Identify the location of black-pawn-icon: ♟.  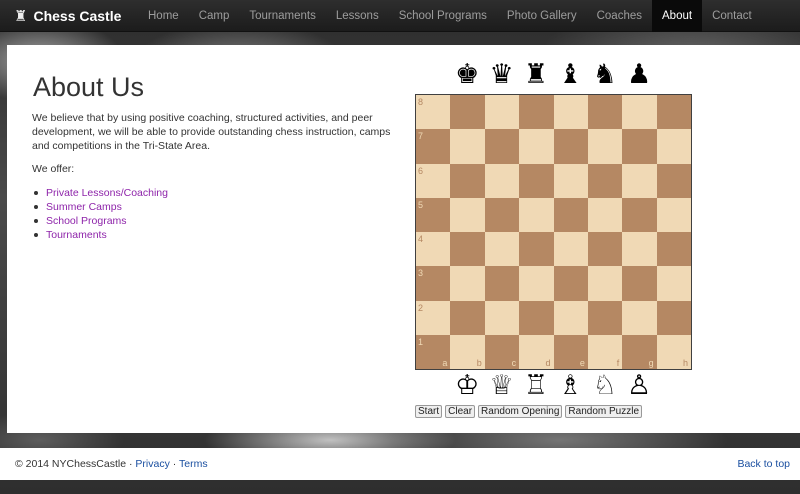
(639, 75).